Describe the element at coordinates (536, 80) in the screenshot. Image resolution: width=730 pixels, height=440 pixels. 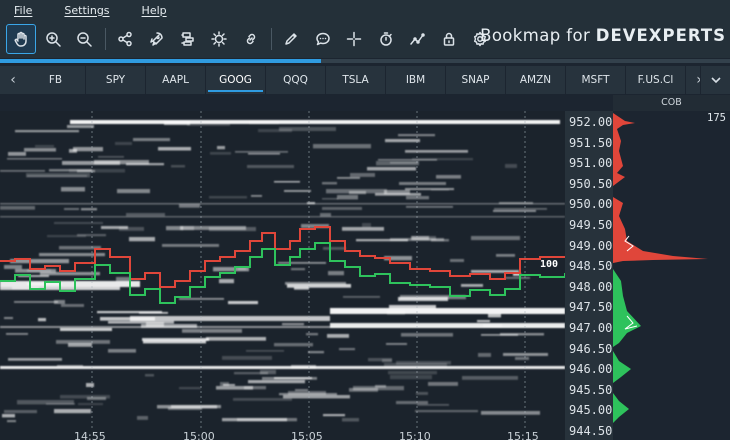
I see `tab-amzn: AMZN` at that location.